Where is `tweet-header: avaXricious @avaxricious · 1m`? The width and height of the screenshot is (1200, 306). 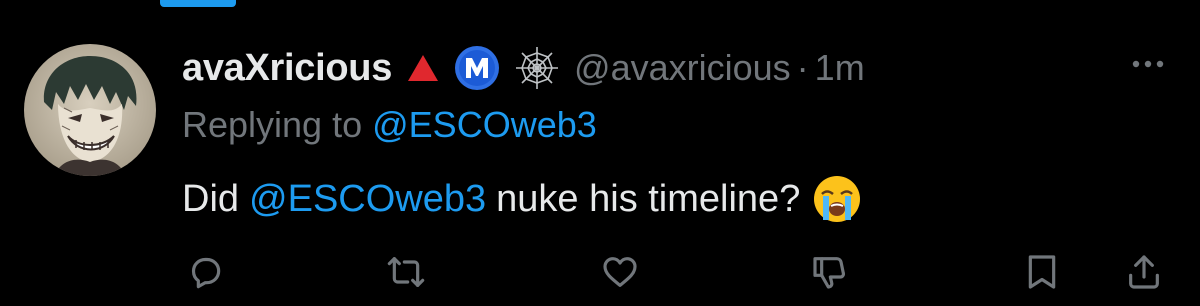
tweet-header: avaXricious @avaxricious · 1m is located at coordinates (523, 68).